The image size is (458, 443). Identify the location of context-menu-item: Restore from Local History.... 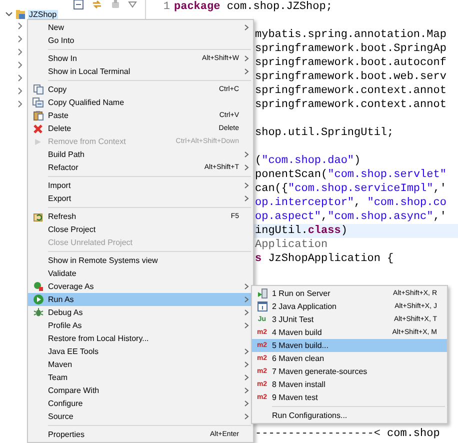
(140, 338).